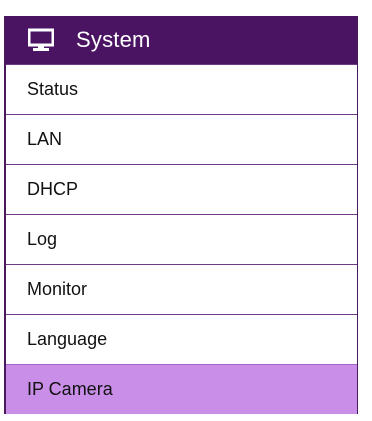 The height and width of the screenshot is (421, 372). I want to click on menu-item-lan: LAN, so click(181, 139).